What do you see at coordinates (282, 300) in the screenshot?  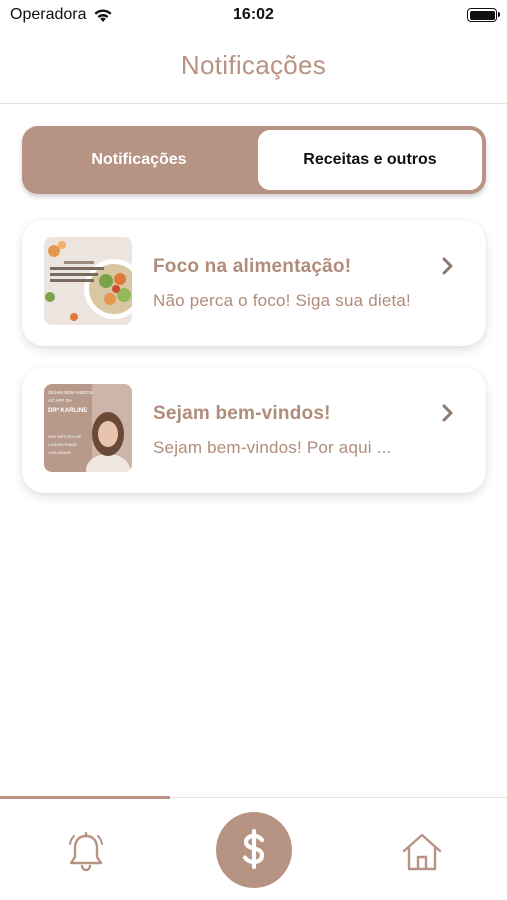 I see `notification-message: Não perca o foco! Siga sua dieta!` at bounding box center [282, 300].